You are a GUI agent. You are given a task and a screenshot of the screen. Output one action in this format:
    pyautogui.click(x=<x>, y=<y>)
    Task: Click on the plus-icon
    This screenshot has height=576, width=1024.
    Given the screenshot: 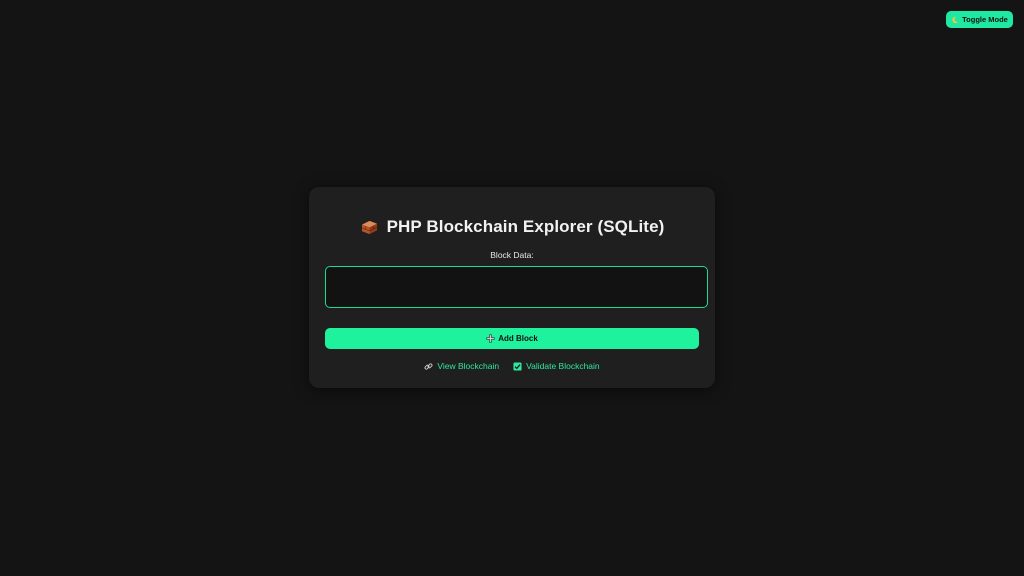 What is the action you would take?
    pyautogui.click(x=490, y=338)
    